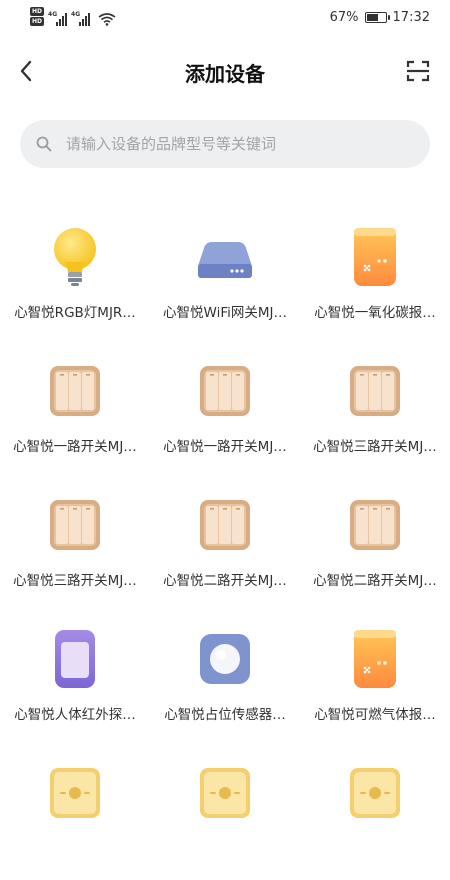  What do you see at coordinates (75, 257) in the screenshot?
I see `bulb-icon` at bounding box center [75, 257].